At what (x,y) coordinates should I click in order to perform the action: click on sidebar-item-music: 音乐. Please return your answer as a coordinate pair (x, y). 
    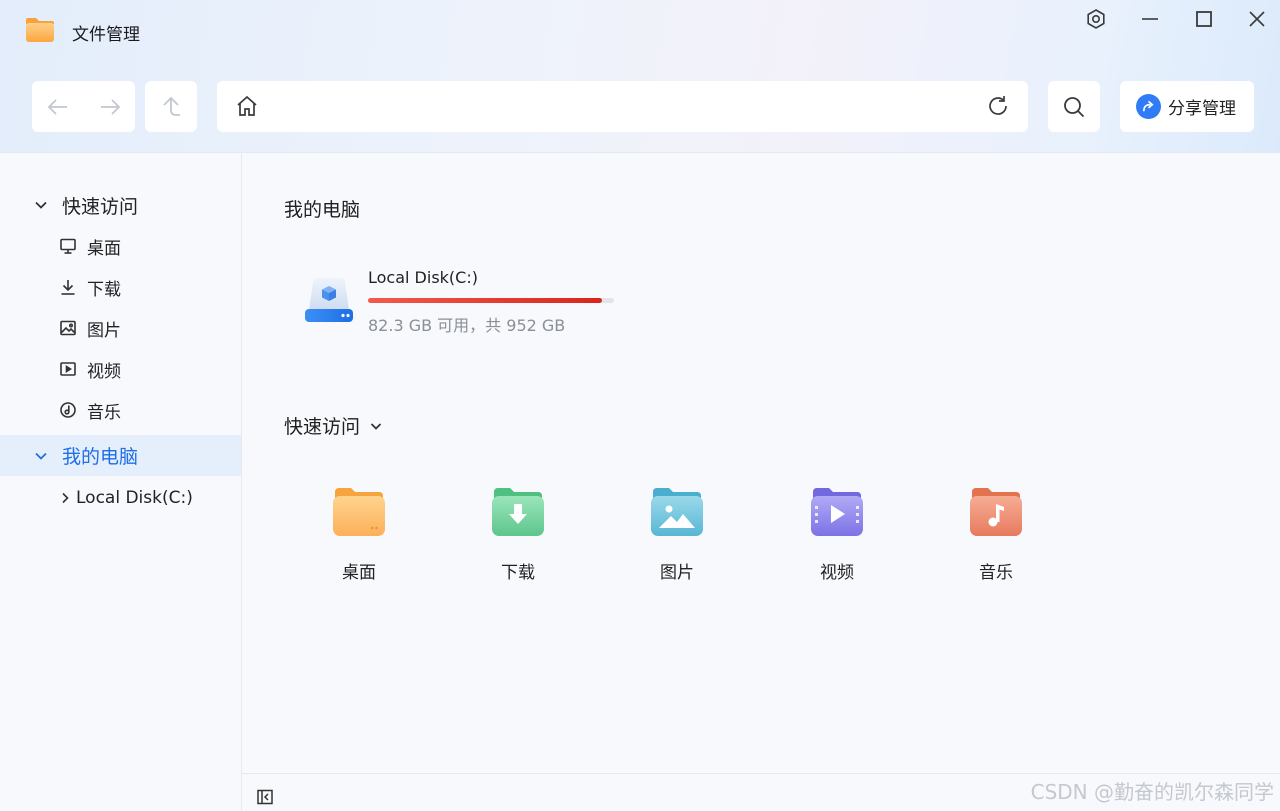
    Looking at the image, I should click on (120, 410).